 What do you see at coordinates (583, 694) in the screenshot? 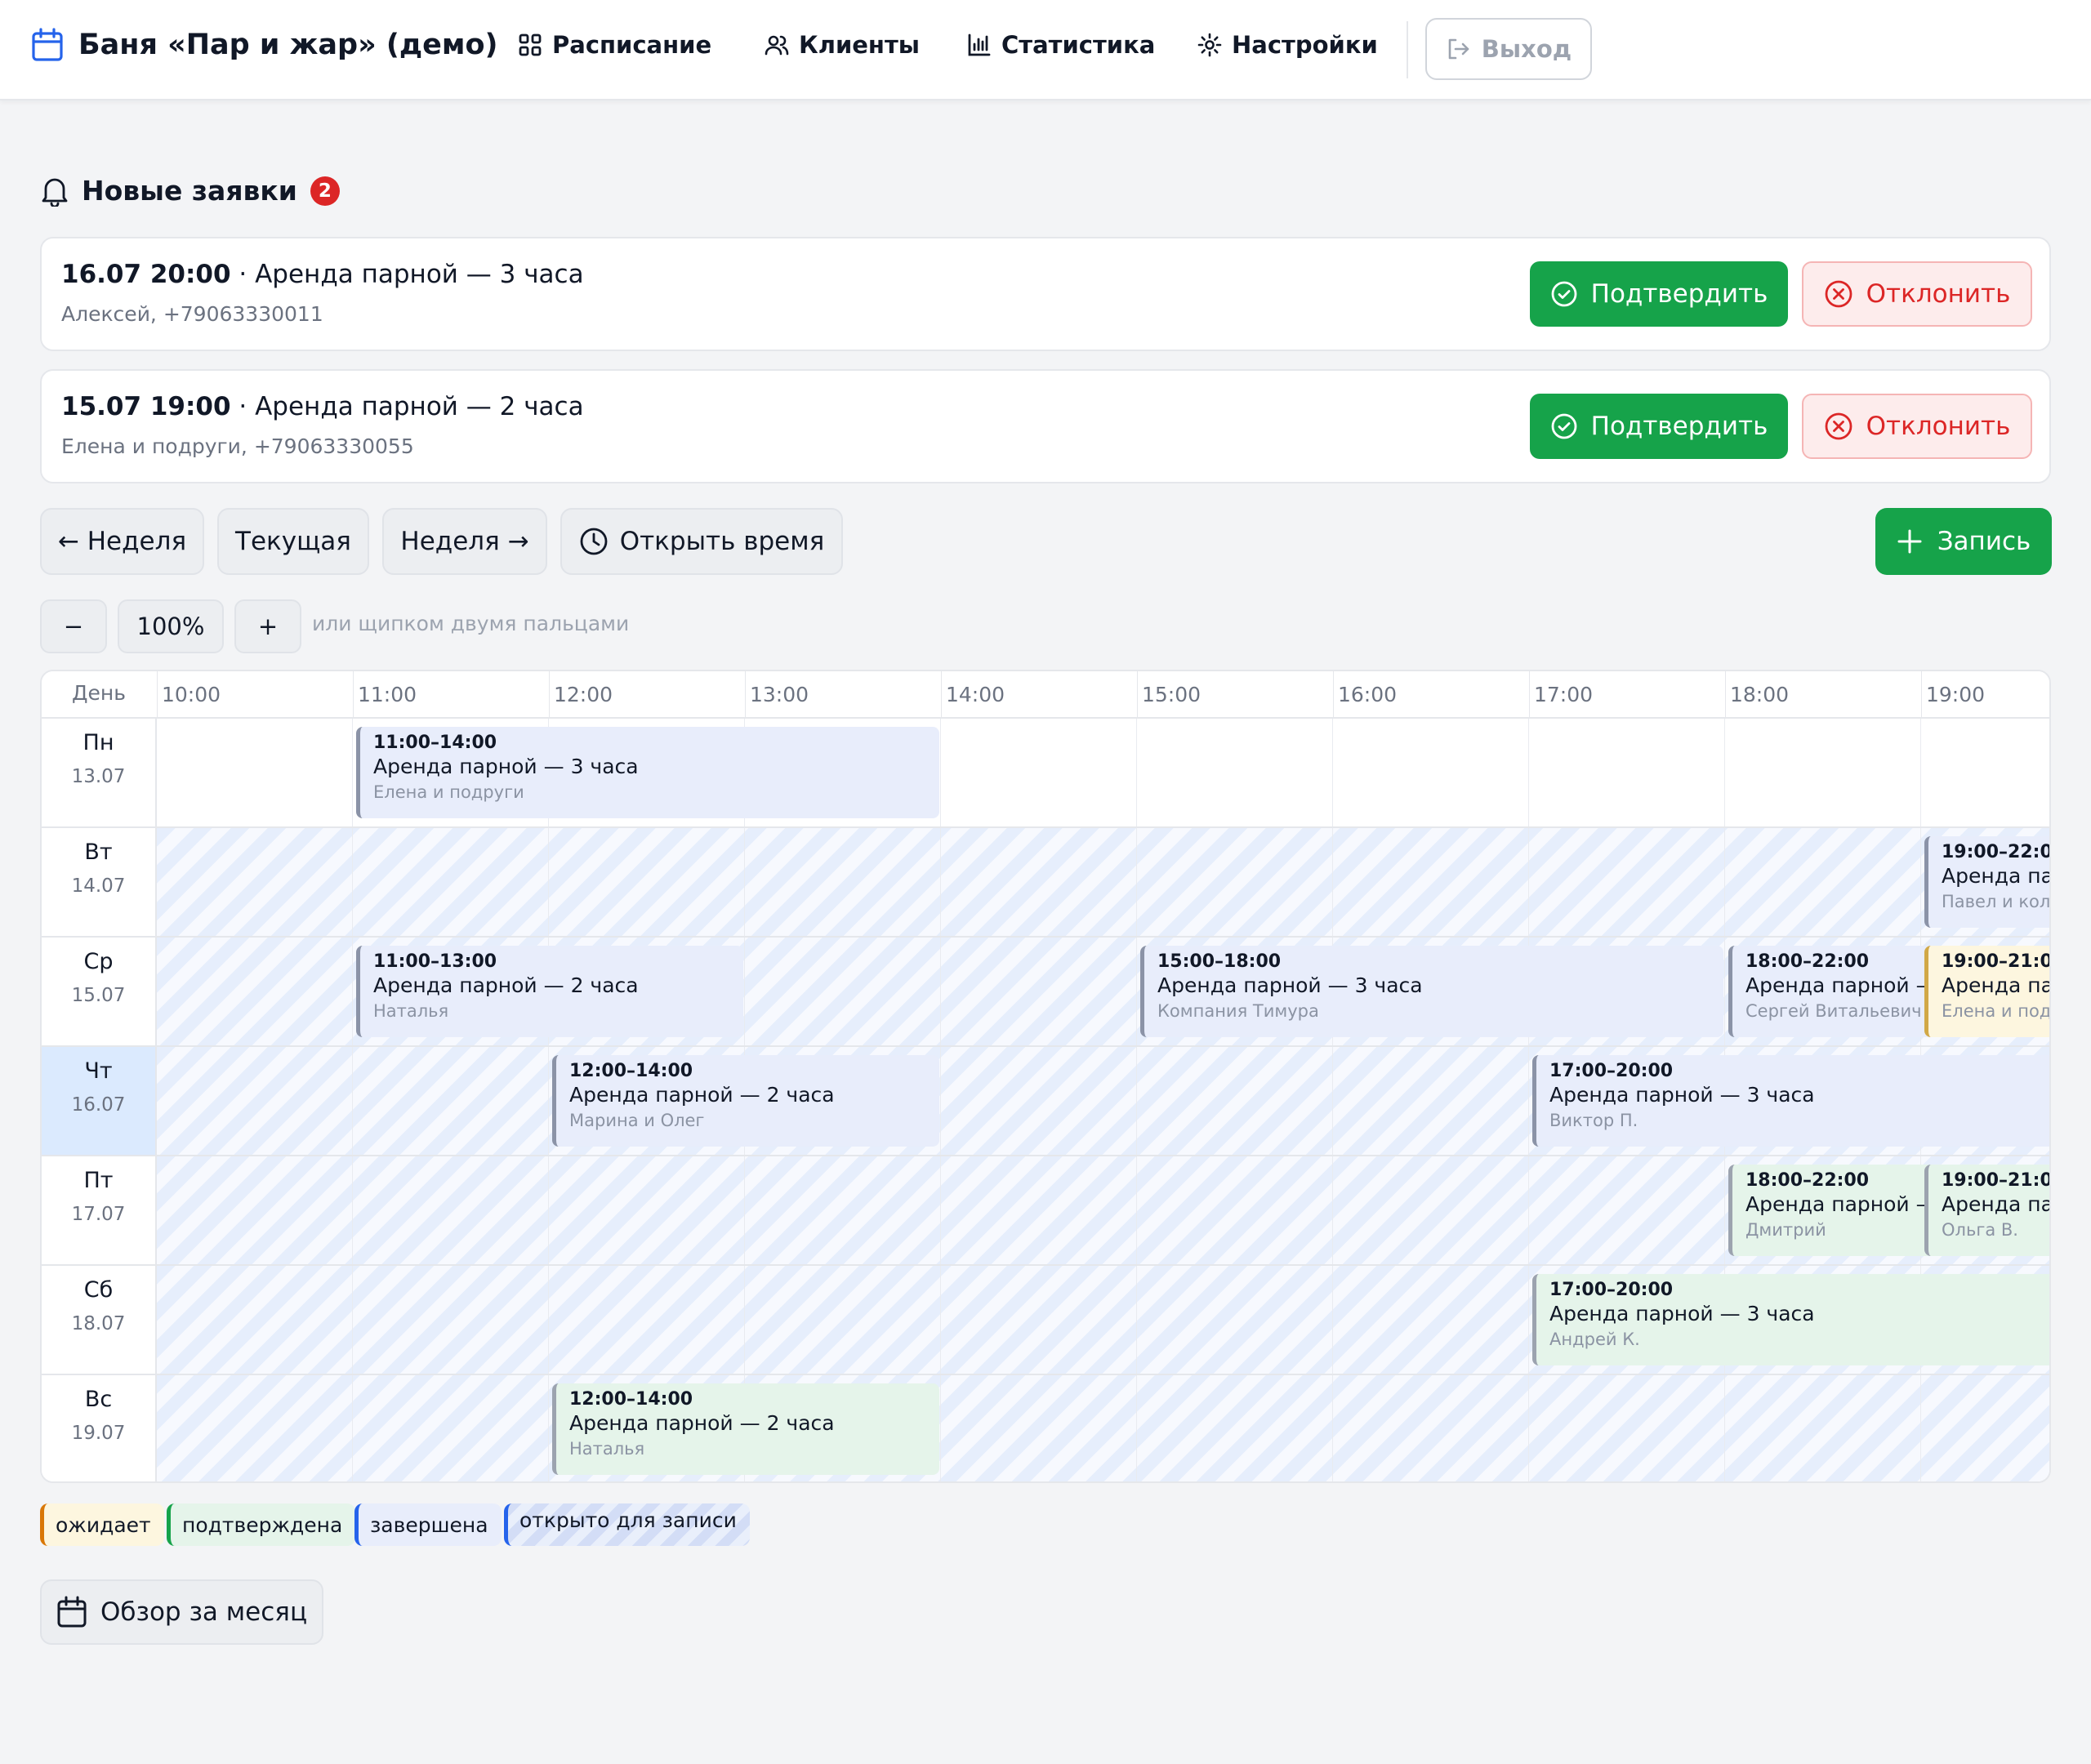
I see `hour-label: 12:00` at bounding box center [583, 694].